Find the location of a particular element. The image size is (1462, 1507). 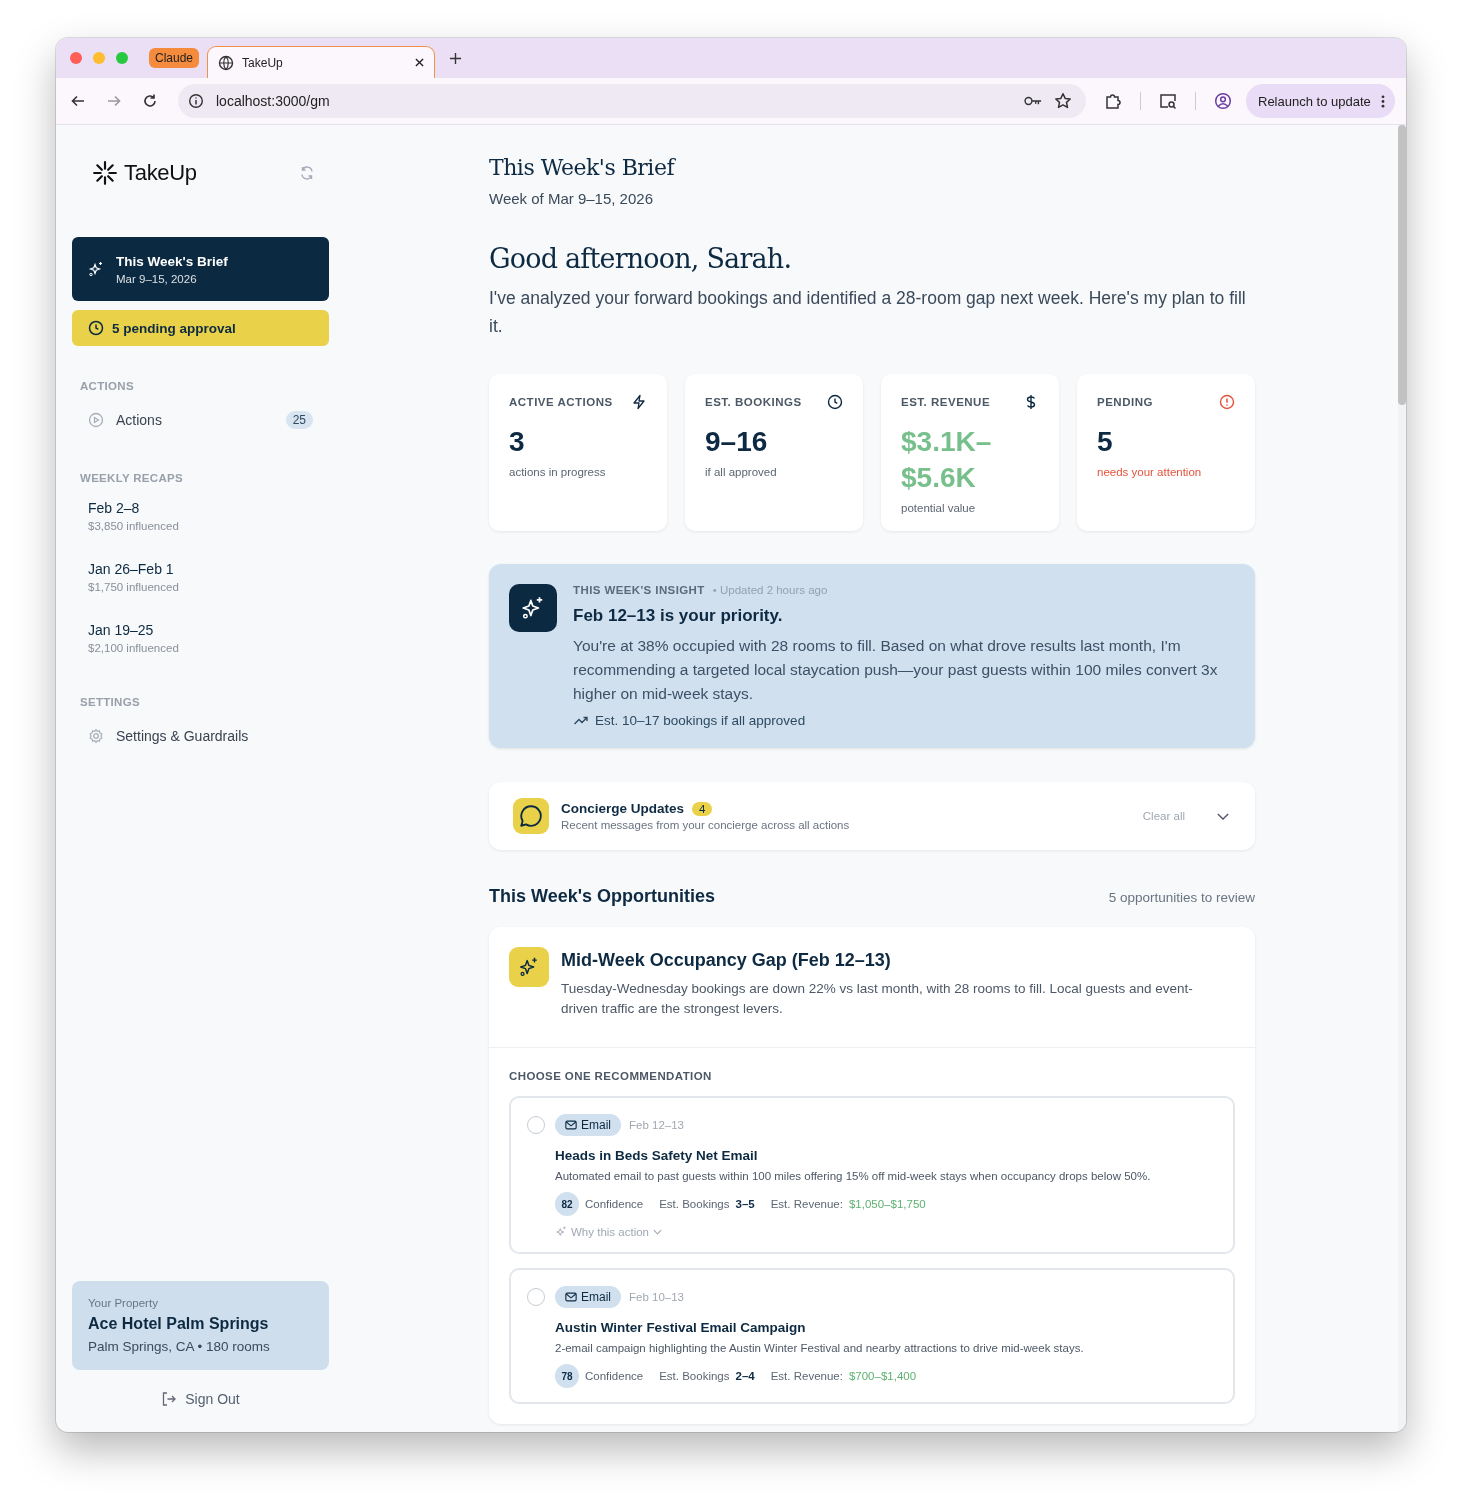

property-label: Your Property is located at coordinates (123, 1303).